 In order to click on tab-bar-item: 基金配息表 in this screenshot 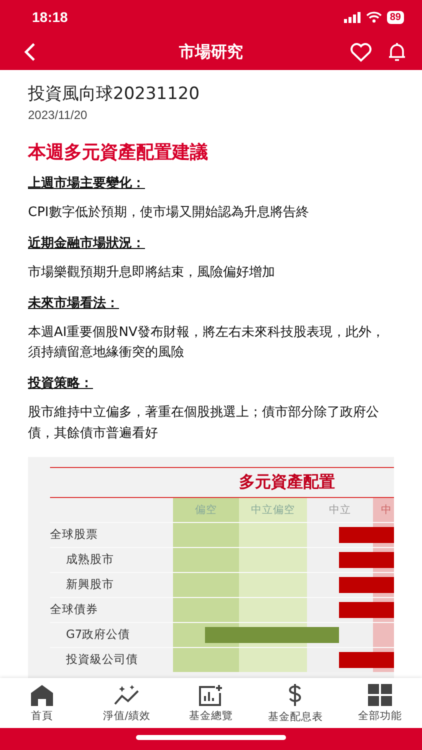, I will do `click(295, 703)`.